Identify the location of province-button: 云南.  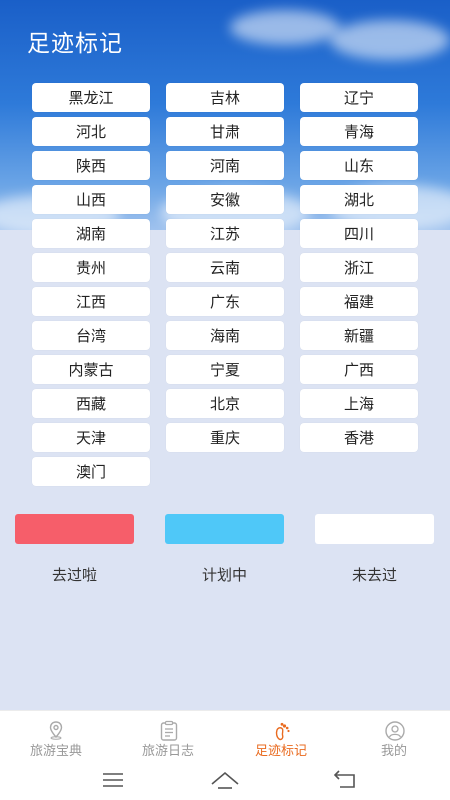
(225, 267).